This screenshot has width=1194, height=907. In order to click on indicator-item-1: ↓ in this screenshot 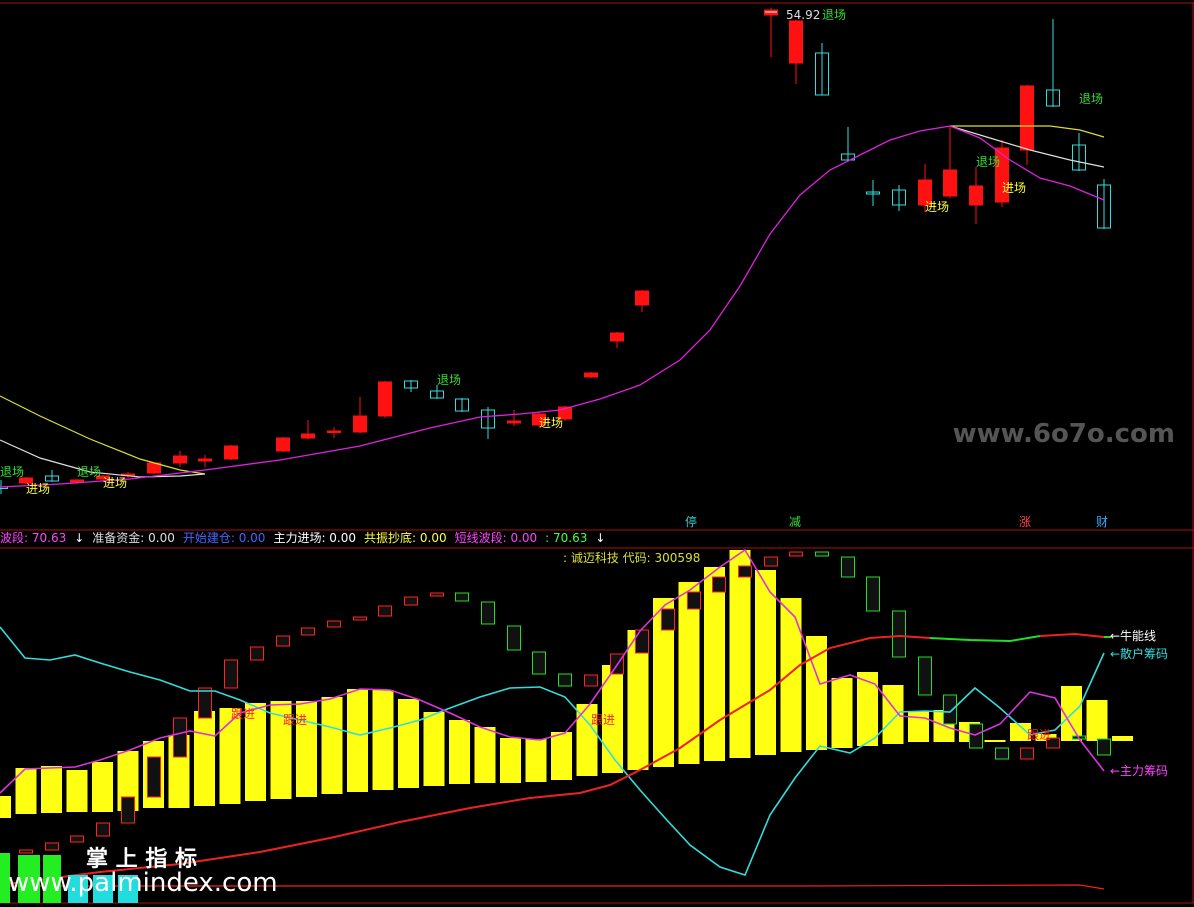, I will do `click(79, 538)`.